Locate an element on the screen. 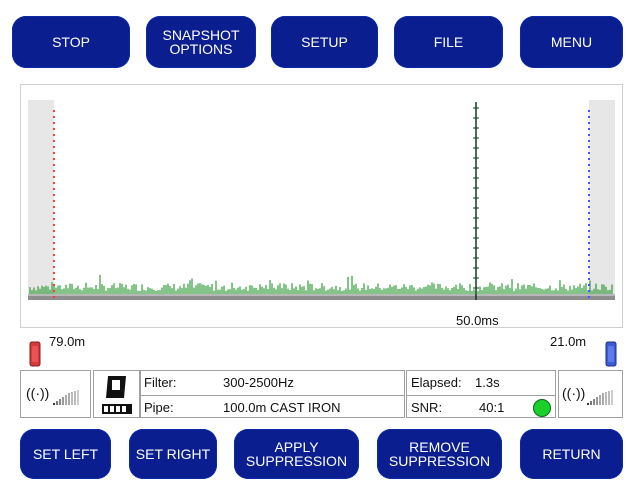  left-mask-region is located at coordinates (41, 198).